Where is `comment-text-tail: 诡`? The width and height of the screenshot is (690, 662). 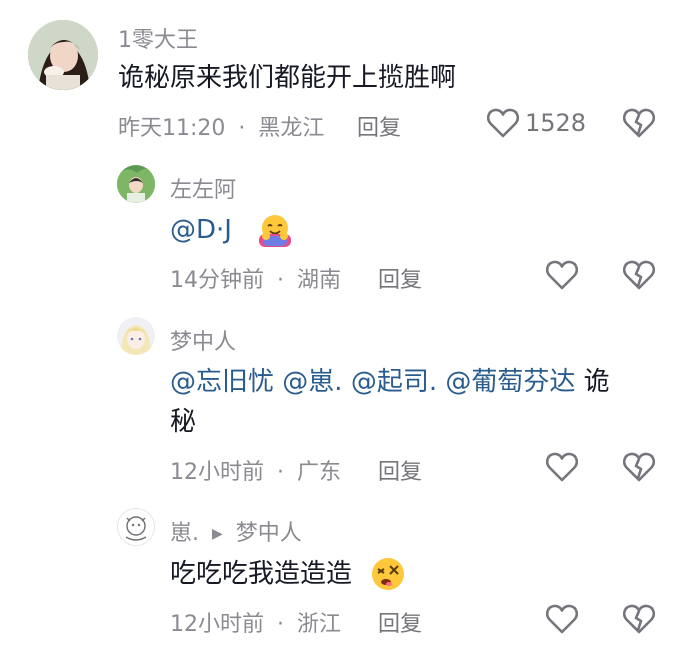 comment-text-tail: 诡 is located at coordinates (596, 382).